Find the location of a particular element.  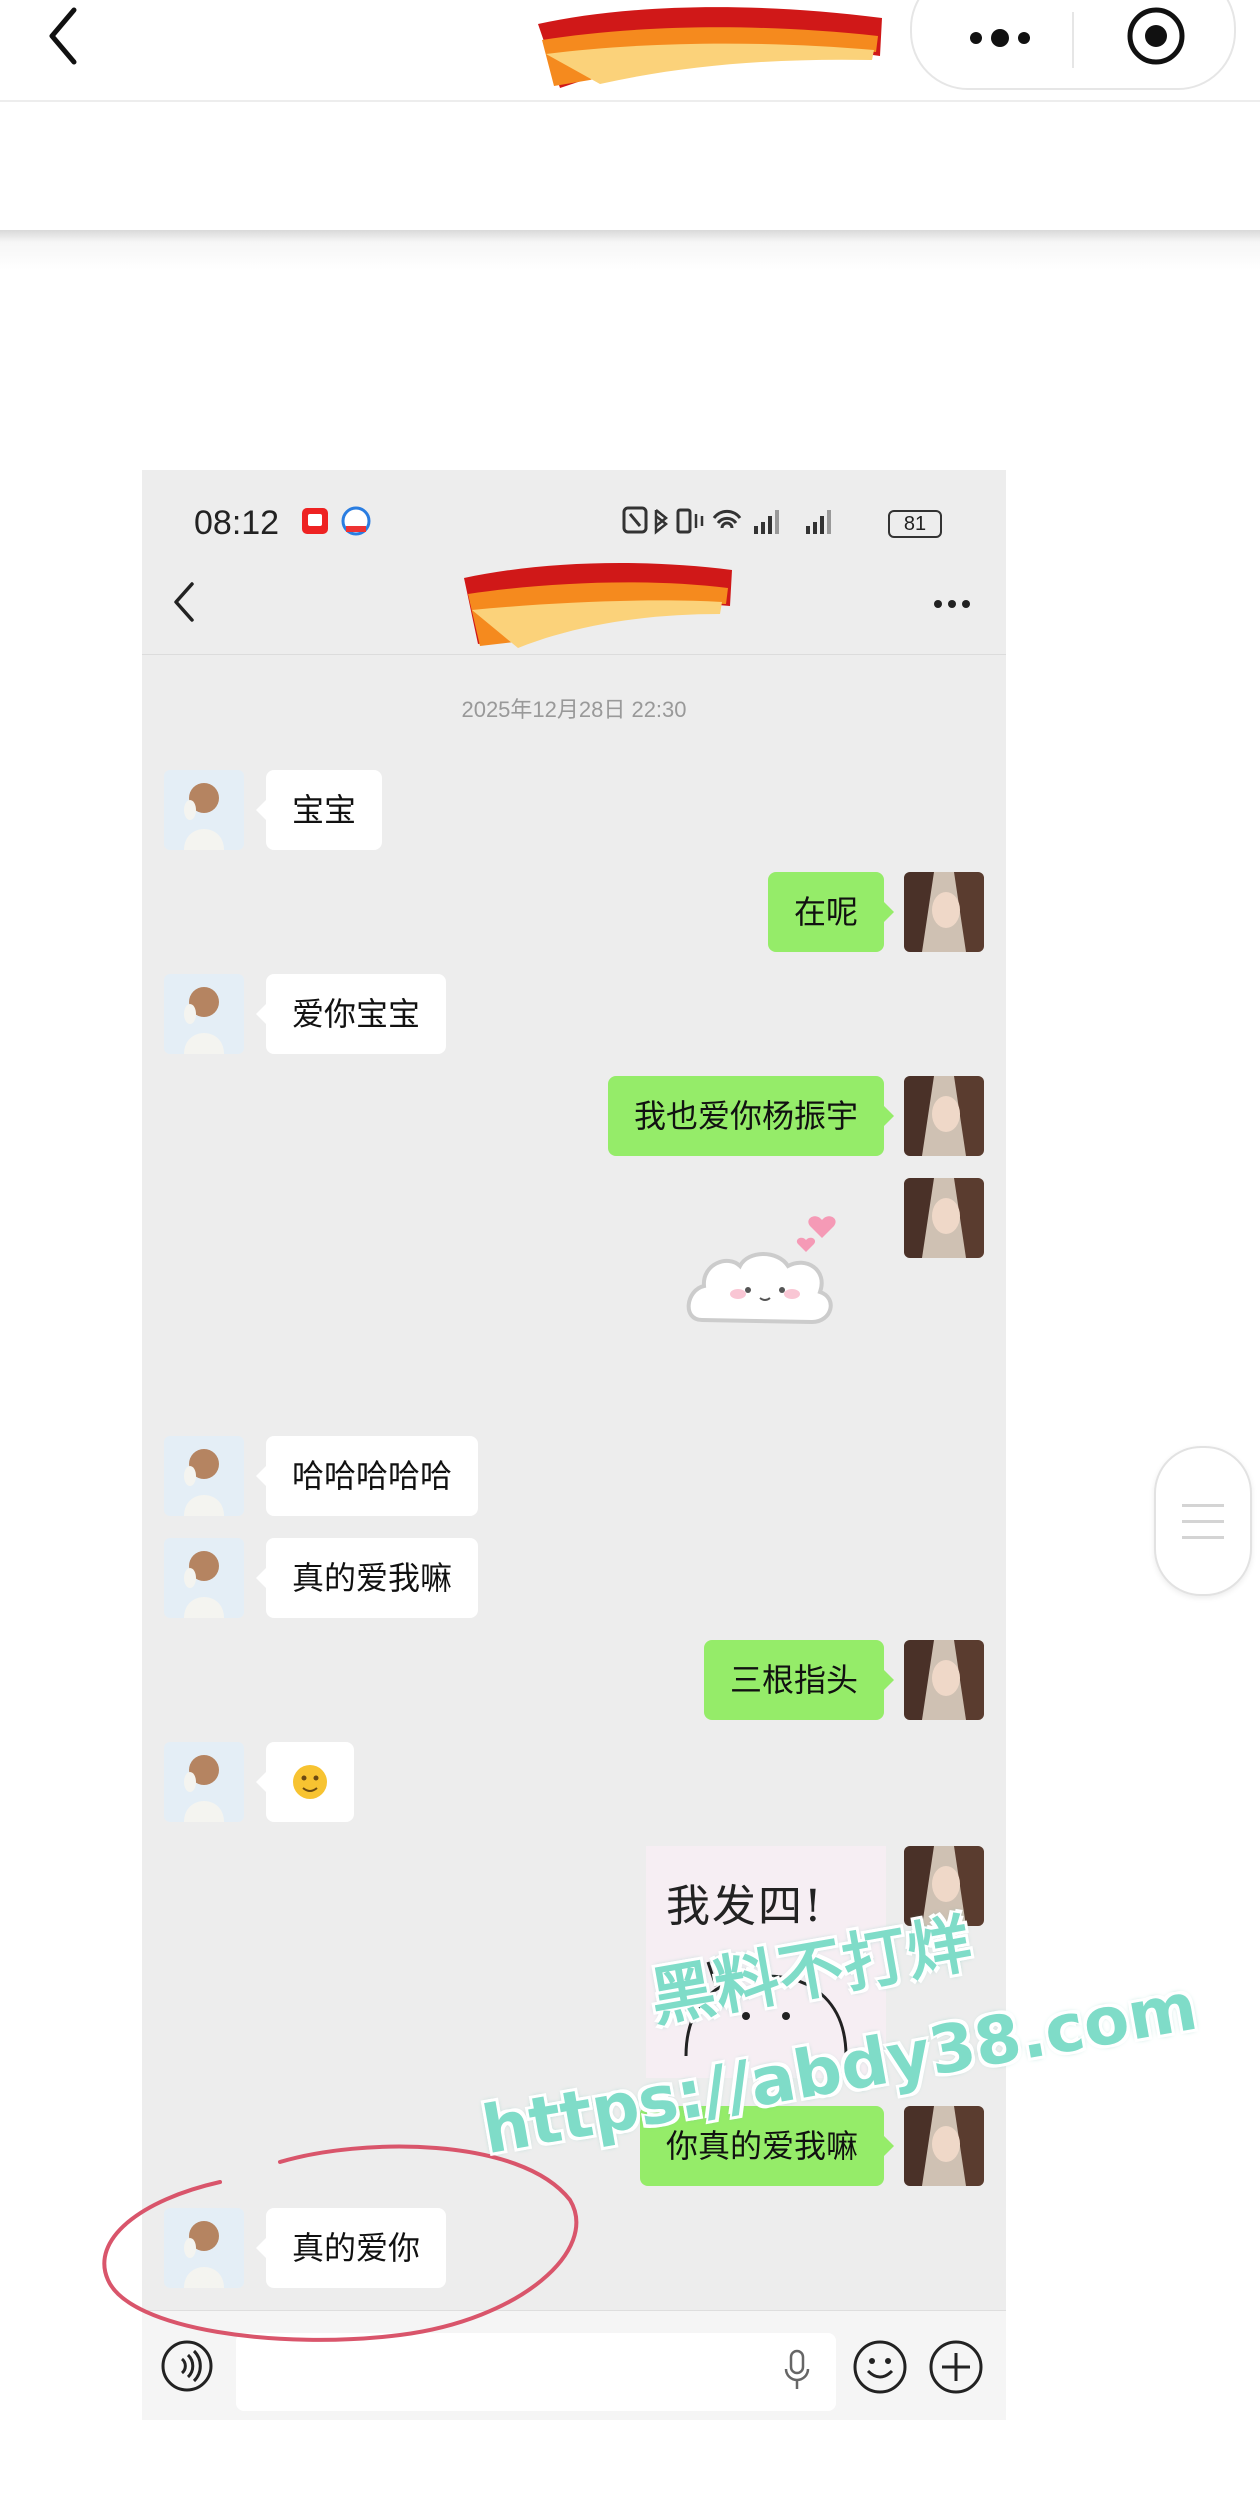

top-bar is located at coordinates (630, 50).